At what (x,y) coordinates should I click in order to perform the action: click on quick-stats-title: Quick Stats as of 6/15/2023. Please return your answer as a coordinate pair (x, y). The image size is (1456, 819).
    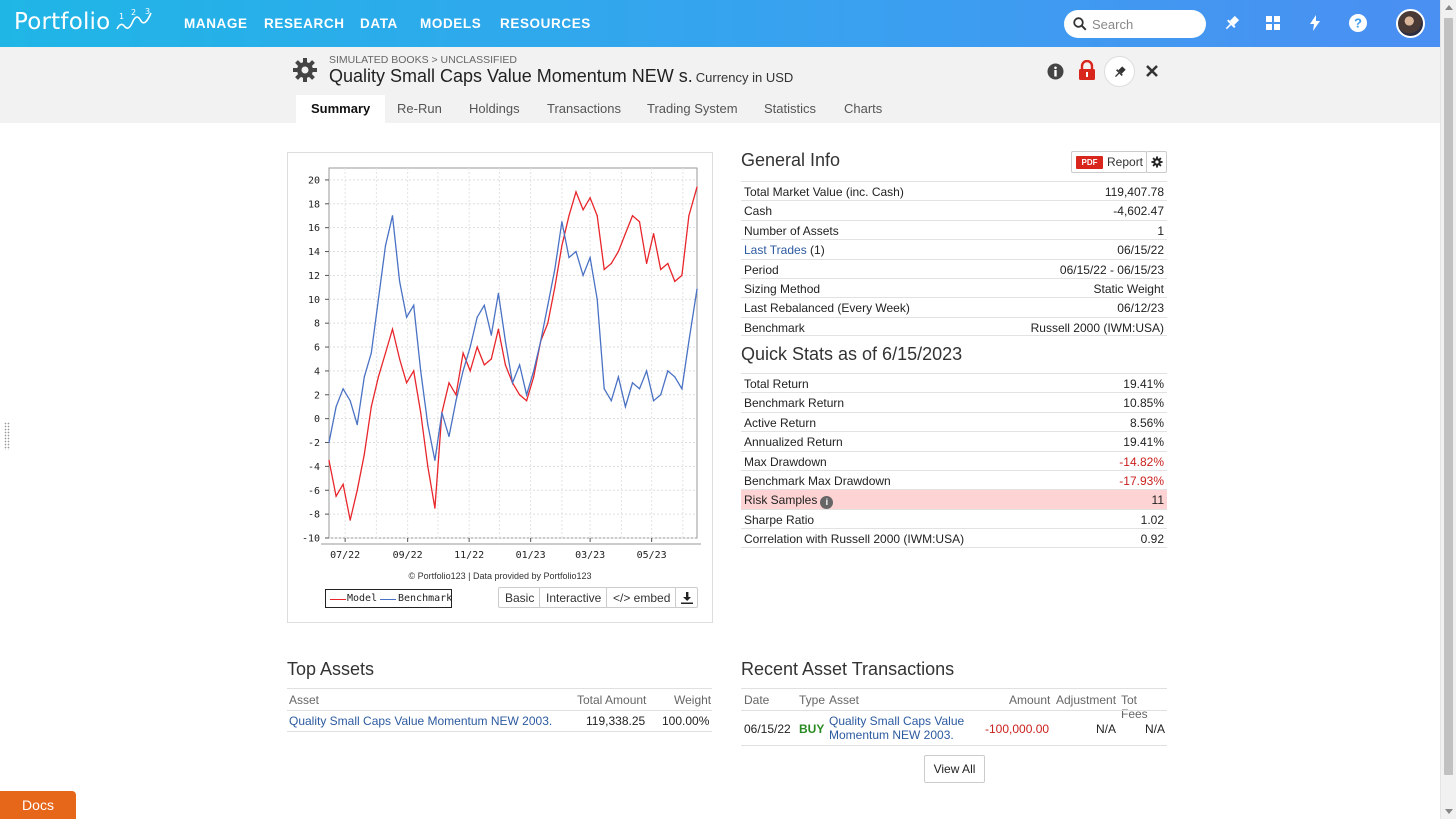
    Looking at the image, I should click on (852, 354).